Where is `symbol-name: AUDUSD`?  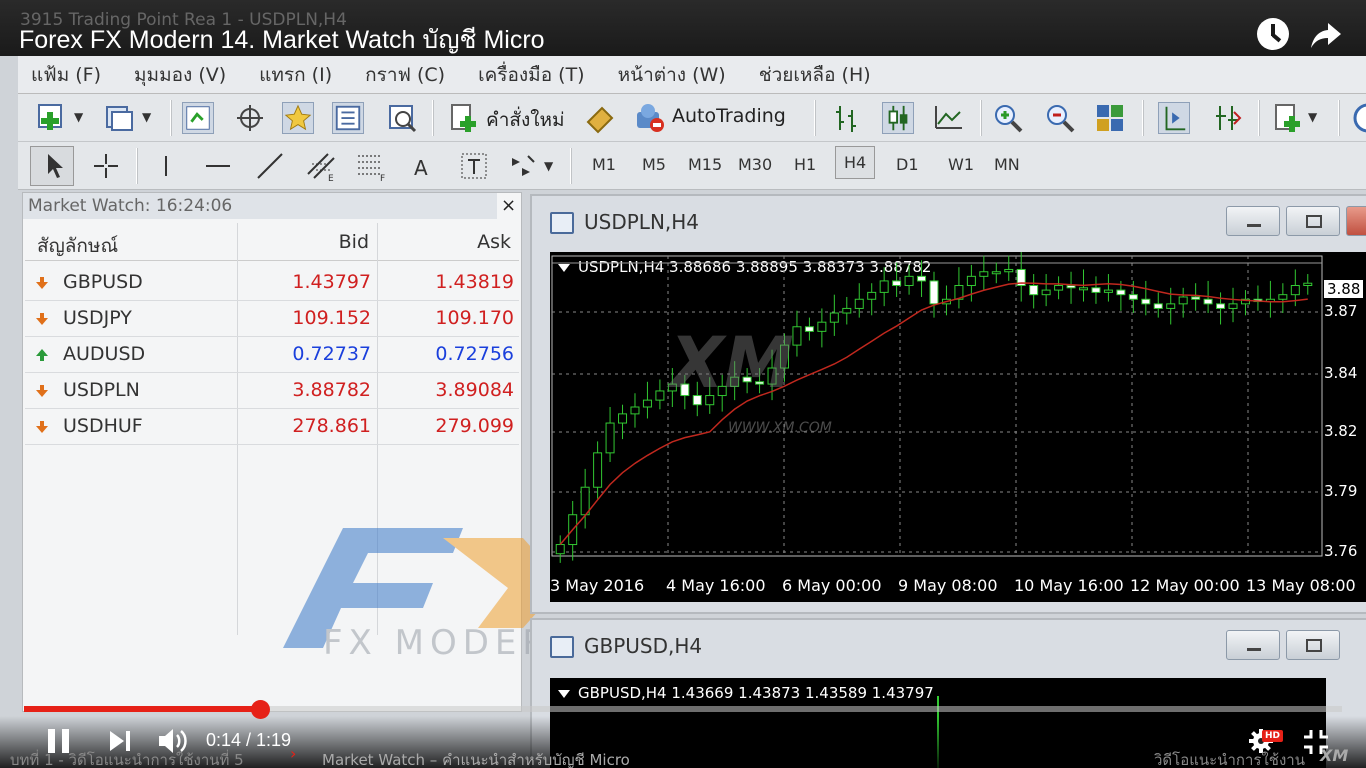
symbol-name: AUDUSD is located at coordinates (104, 354).